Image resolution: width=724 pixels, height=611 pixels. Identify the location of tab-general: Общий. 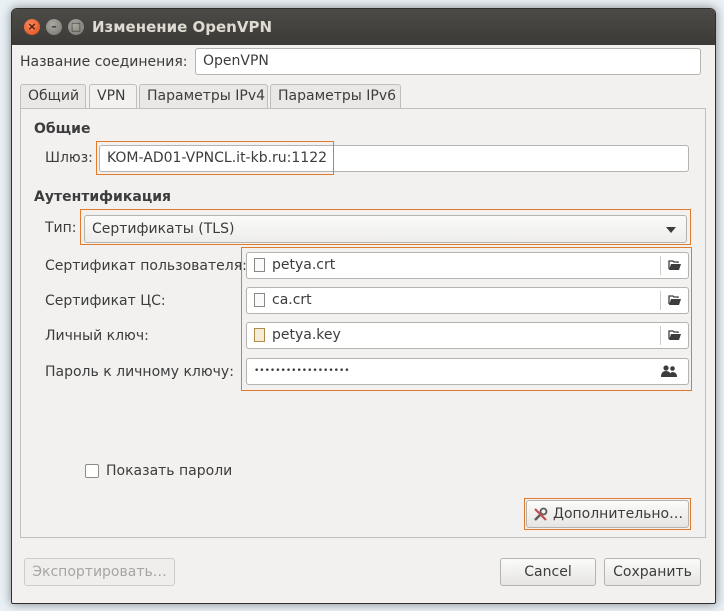
(53, 96).